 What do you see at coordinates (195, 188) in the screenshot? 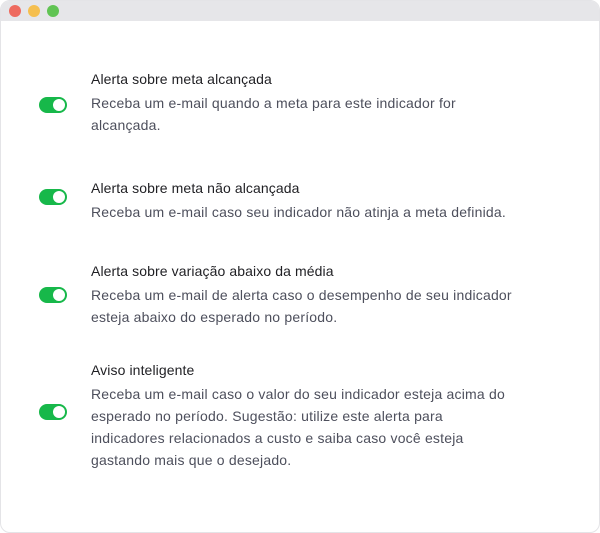
I see `setting-title: Alerta sobre meta não alcançada` at bounding box center [195, 188].